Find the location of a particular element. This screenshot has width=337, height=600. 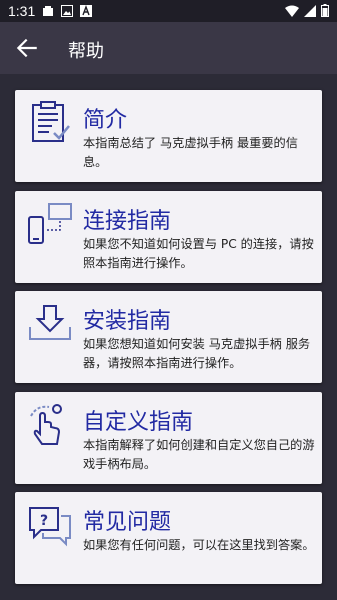

card-description: 本指南总结了 马克虚拟手柄 最重要的信息。 is located at coordinates (190, 152).